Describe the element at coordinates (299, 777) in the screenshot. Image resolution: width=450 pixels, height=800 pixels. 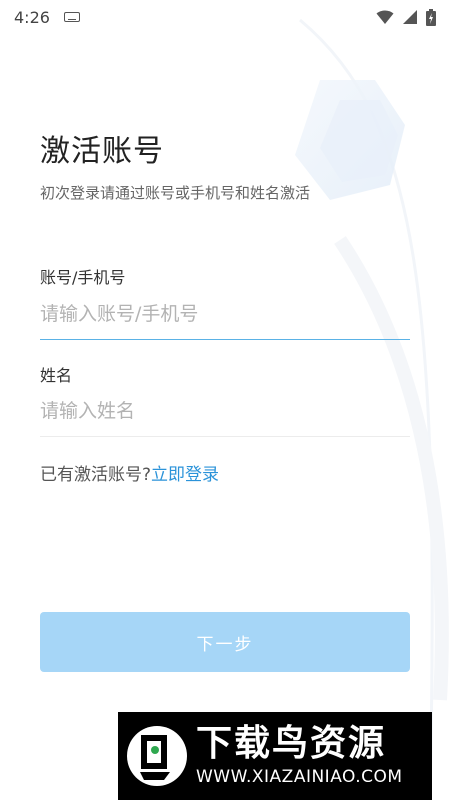
I see `watermark-url: WWW.XIAZAINIAO.COM` at that location.